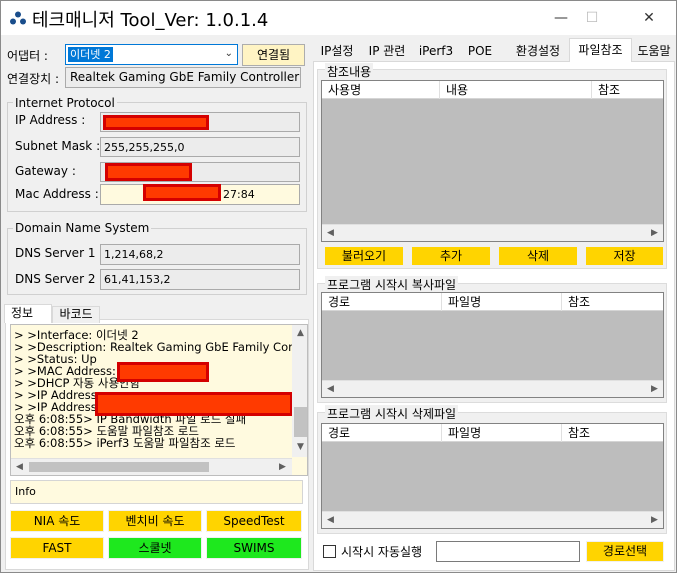 The height and width of the screenshot is (573, 677). Describe the element at coordinates (338, 18) in the screenshot. I see `title-bar: 테크매니저 Tool_Ver: 1.0.1.4 — ☐ ✕` at that location.